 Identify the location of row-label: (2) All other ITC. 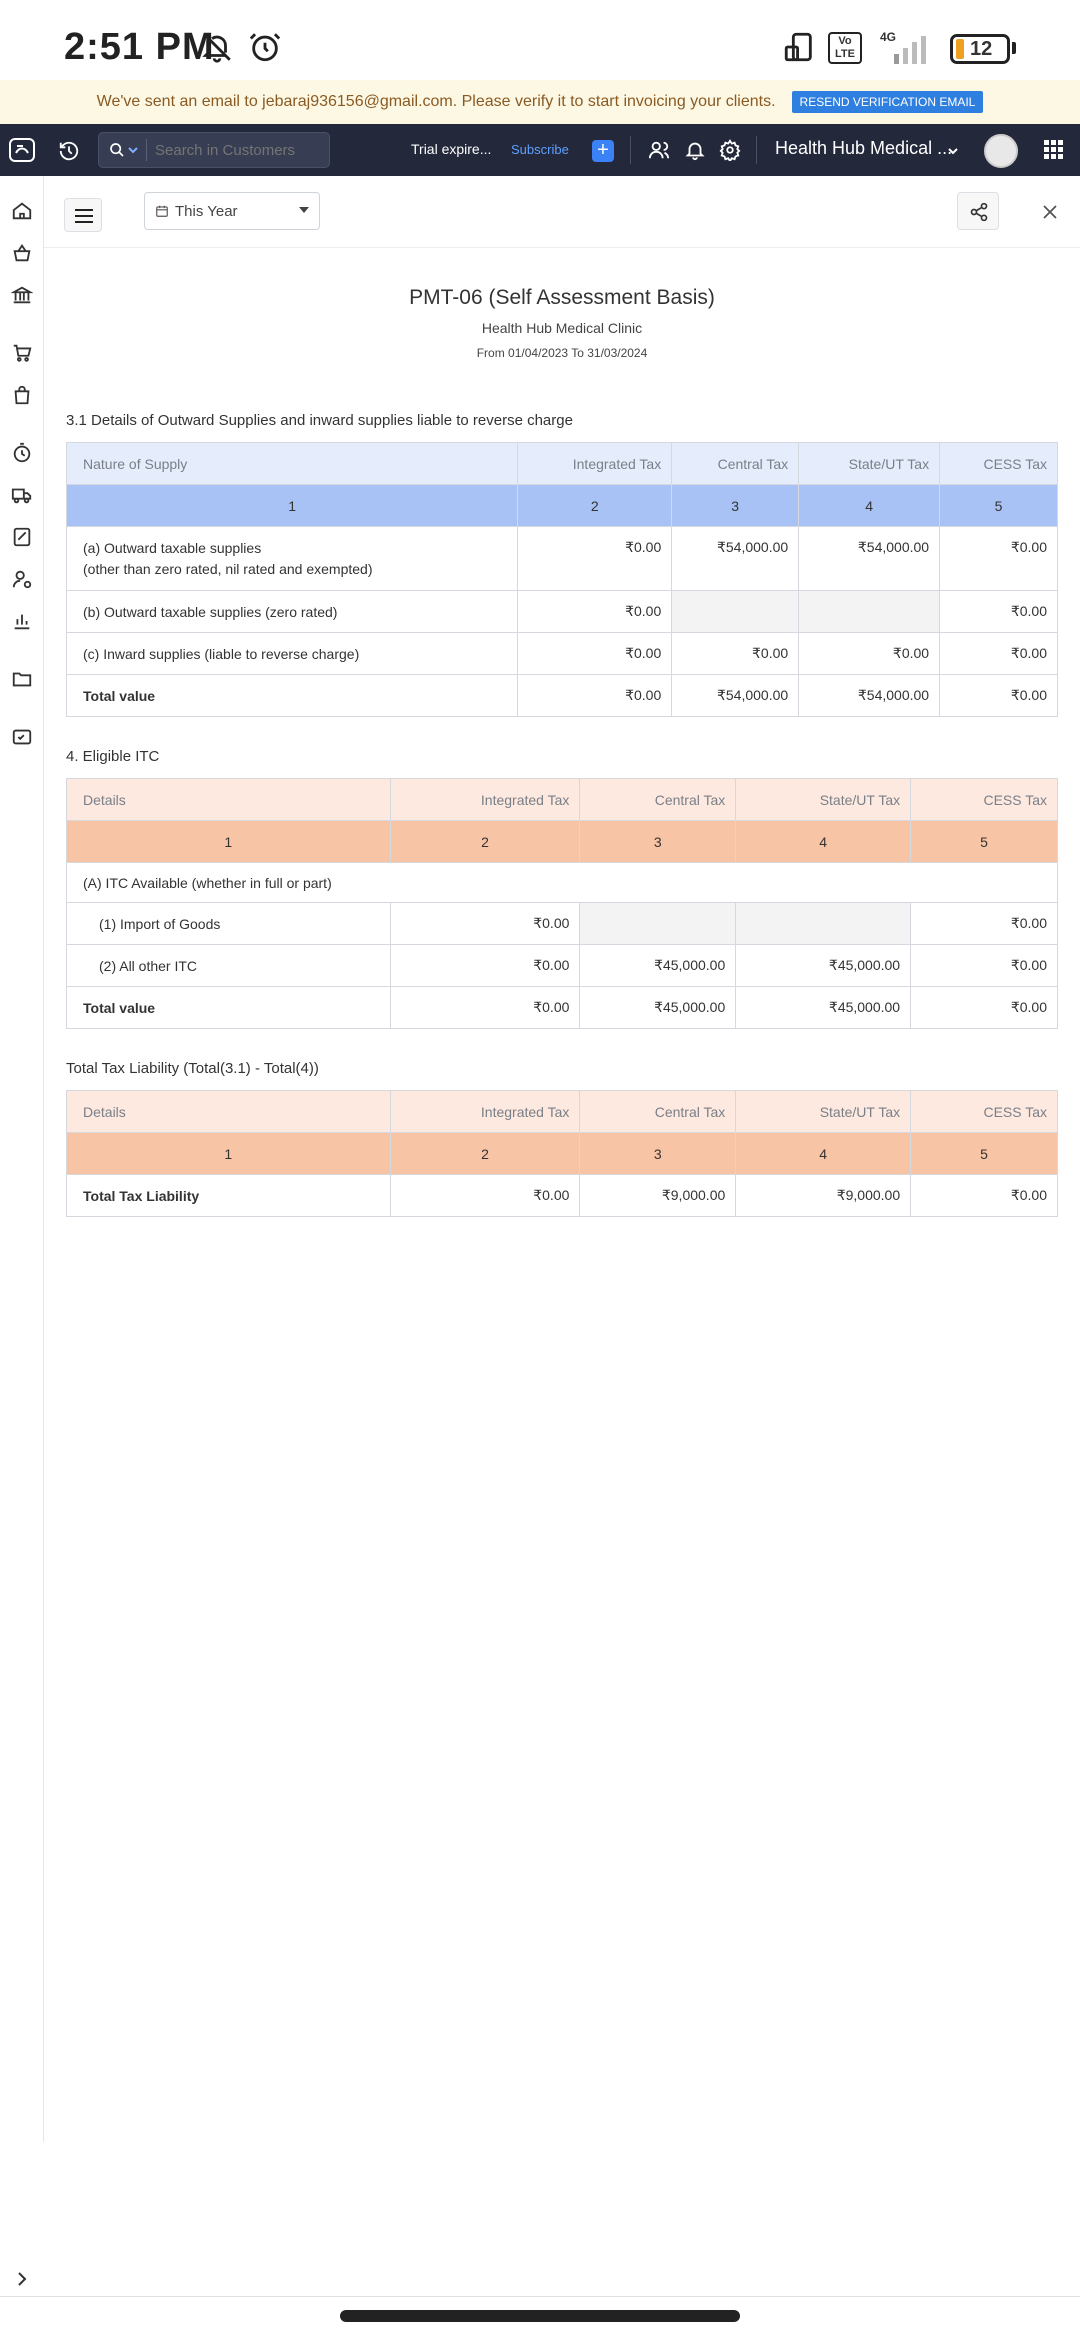
(228, 965).